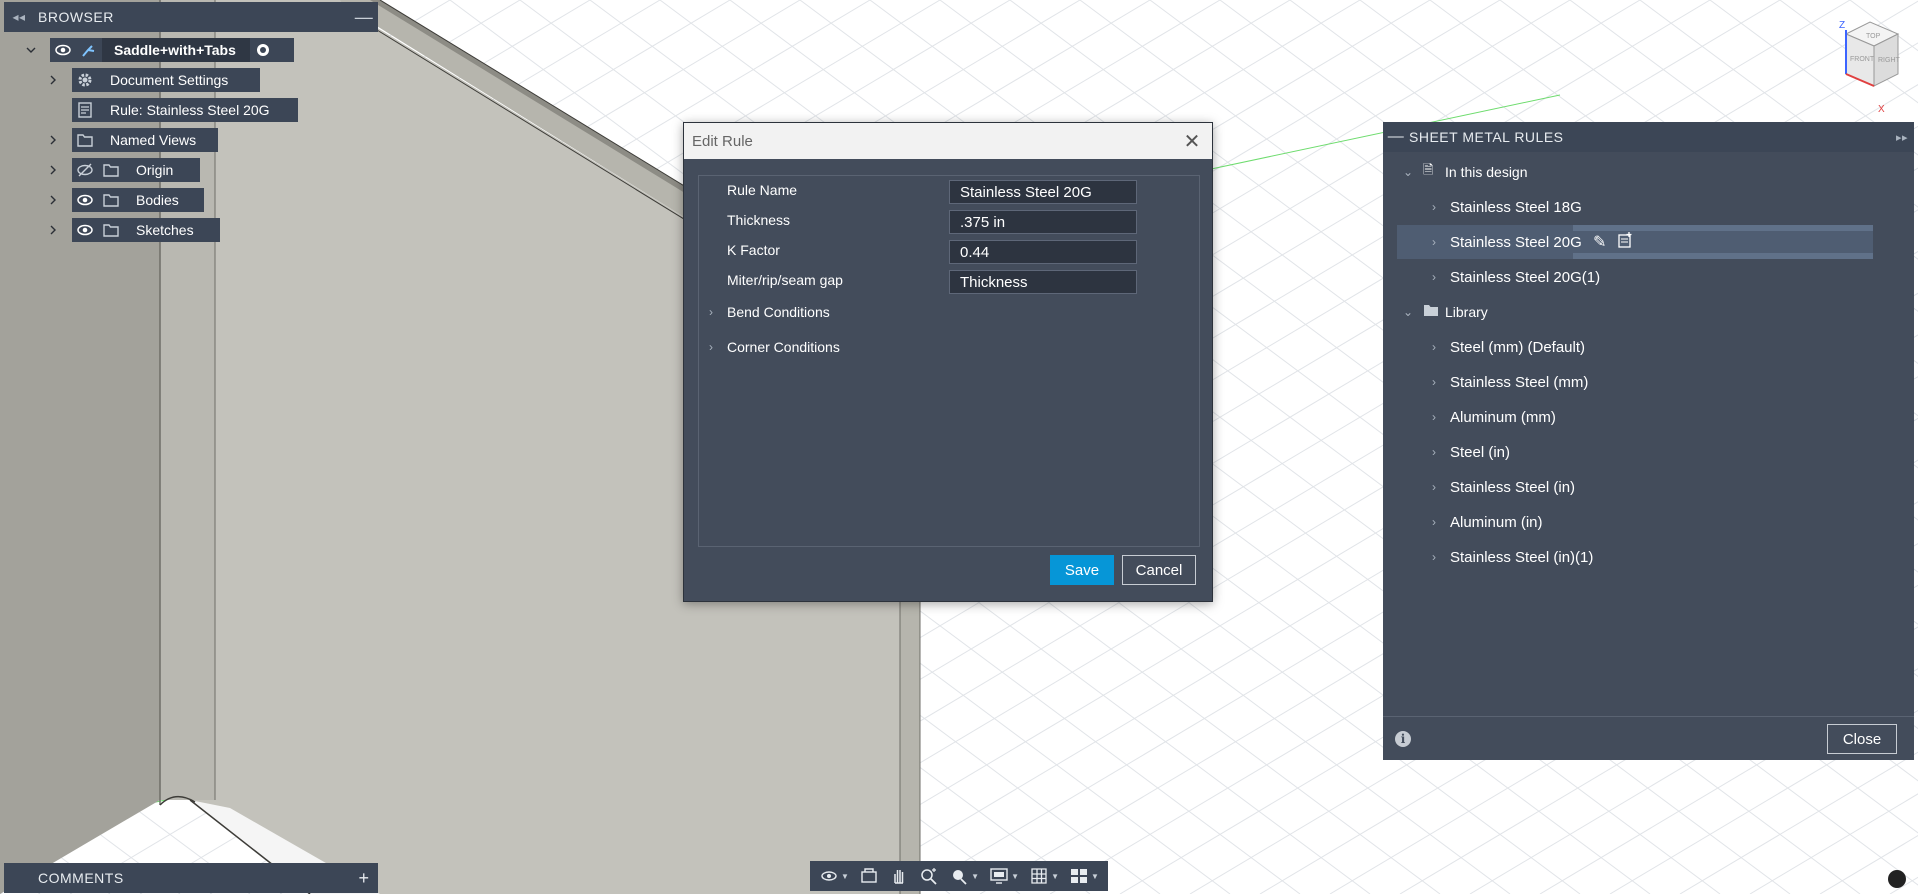  Describe the element at coordinates (1628, 277) in the screenshot. I see `rule-item: › Stainless Steel 20G(1)` at that location.